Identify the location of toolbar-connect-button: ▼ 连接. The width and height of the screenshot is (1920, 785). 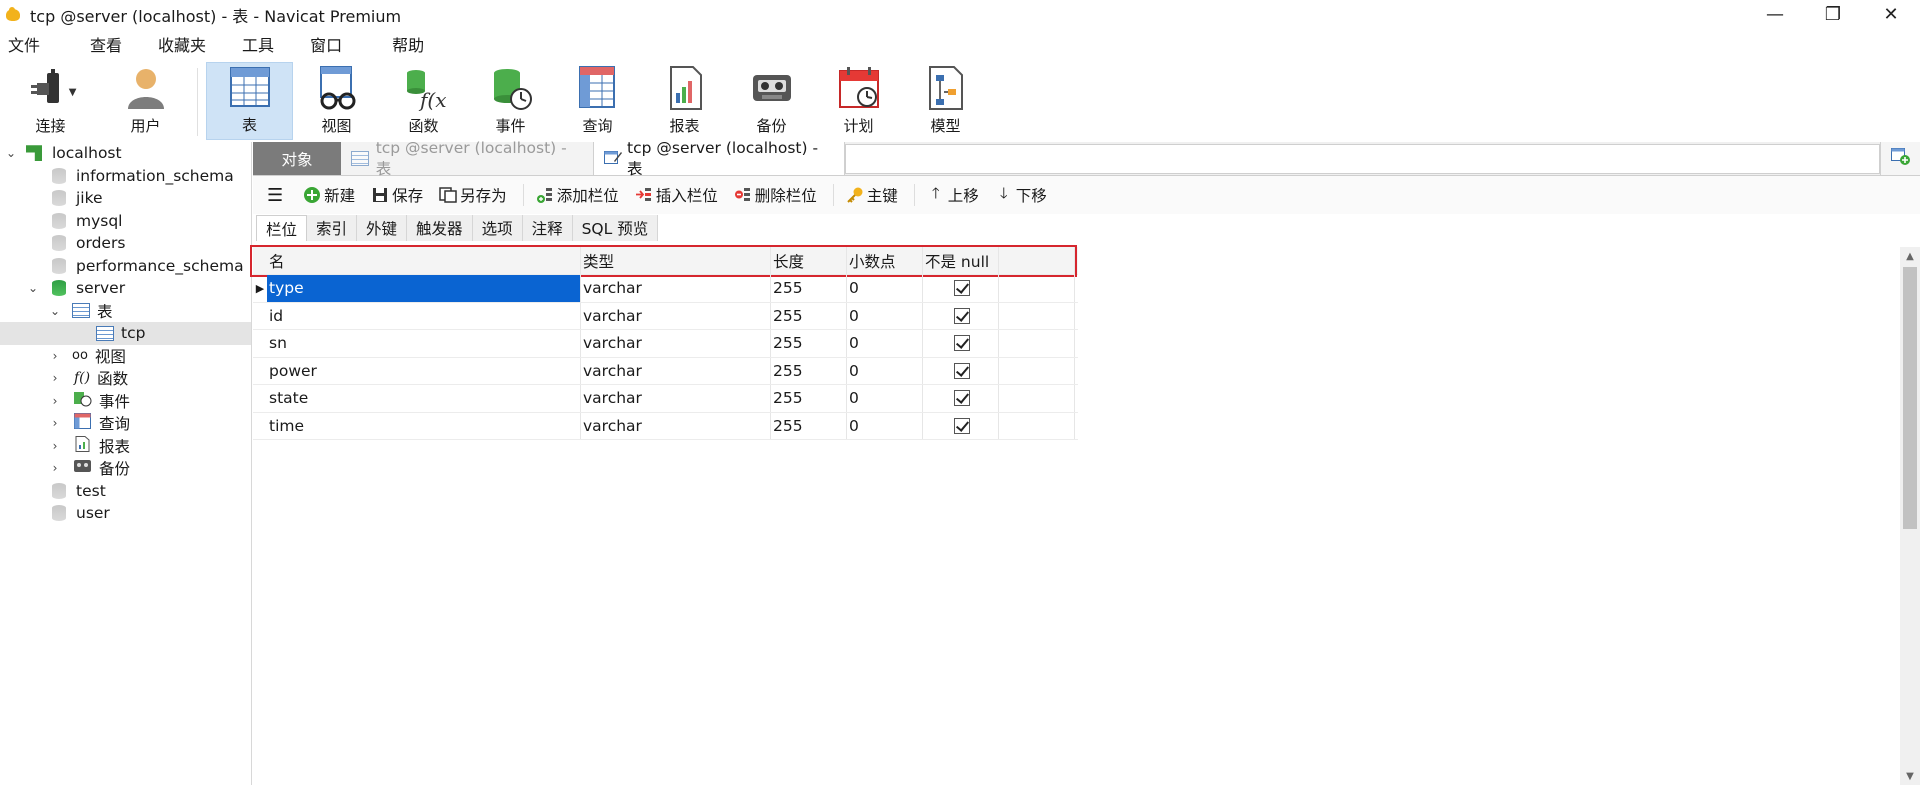
(50, 101).